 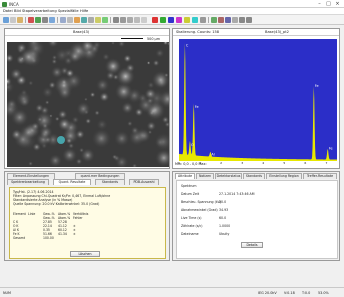 What do you see at coordinates (263, 163) in the screenshot?
I see `x-tick-label: 4` at bounding box center [263, 163].